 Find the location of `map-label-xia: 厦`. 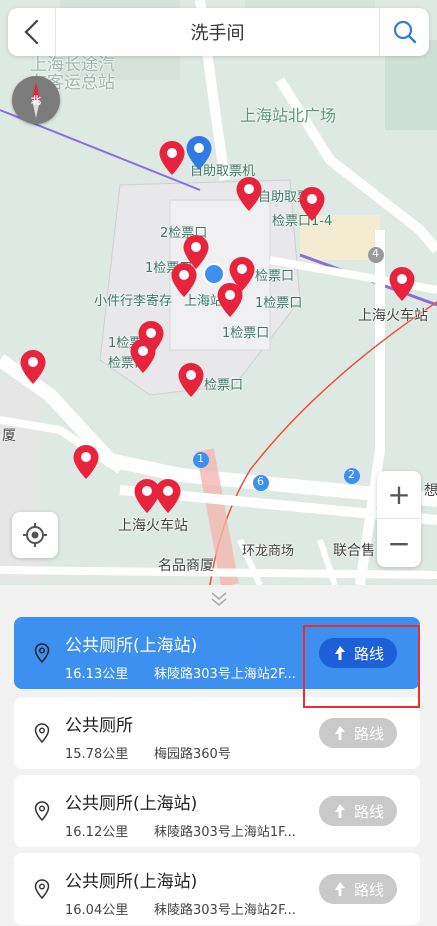

map-label-xia: 厦 is located at coordinates (9, 436).